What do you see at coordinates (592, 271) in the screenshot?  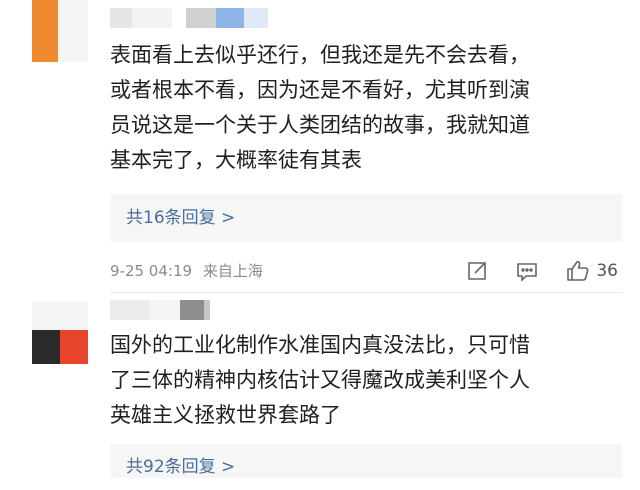 I see `like-button: 36` at bounding box center [592, 271].